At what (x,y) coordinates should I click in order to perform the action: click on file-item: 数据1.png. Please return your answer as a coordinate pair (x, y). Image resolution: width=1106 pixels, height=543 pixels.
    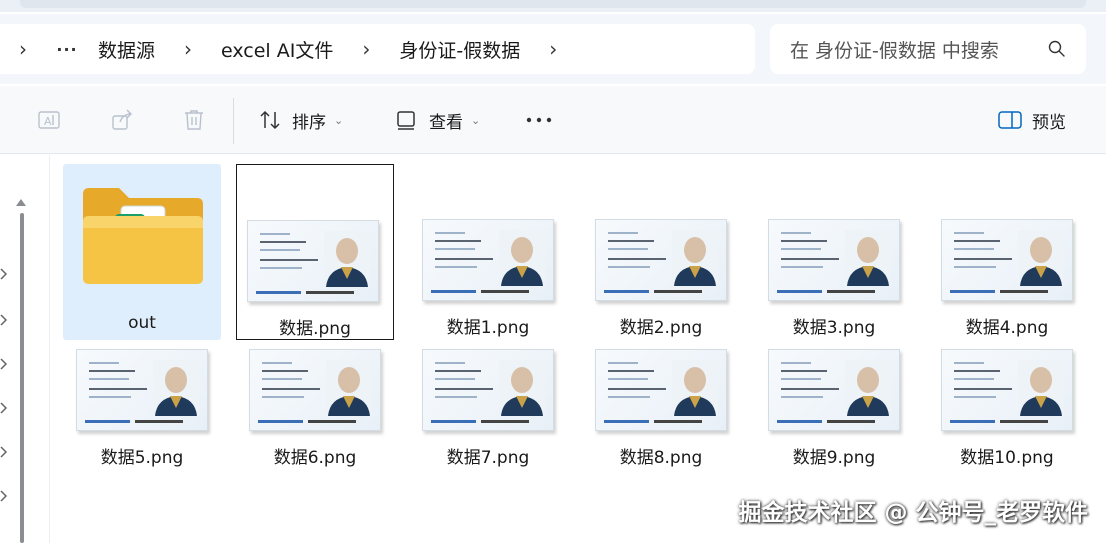
    Looking at the image, I should click on (488, 252).